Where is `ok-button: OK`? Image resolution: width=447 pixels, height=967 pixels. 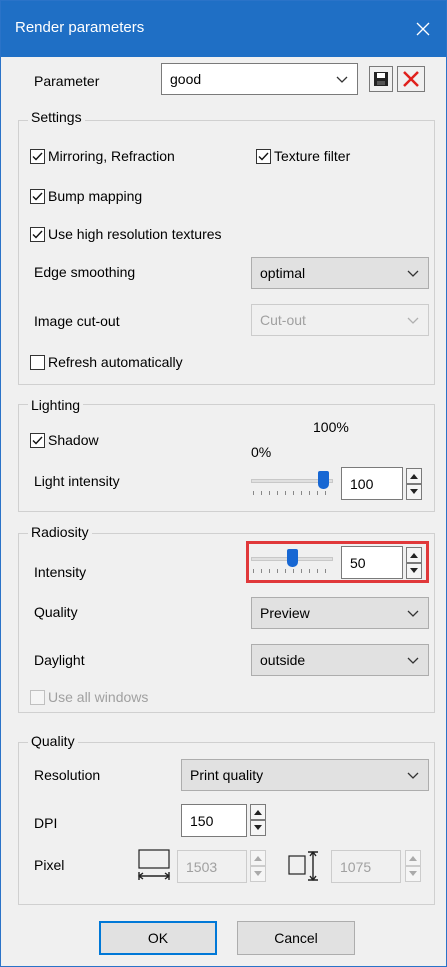
ok-button: OK is located at coordinates (158, 938).